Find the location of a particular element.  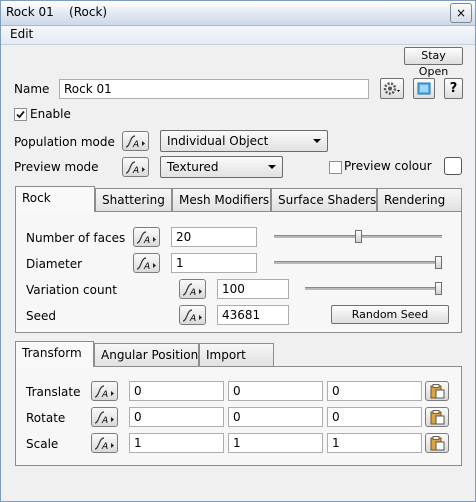

scale-z-field: 1 is located at coordinates (374, 443).